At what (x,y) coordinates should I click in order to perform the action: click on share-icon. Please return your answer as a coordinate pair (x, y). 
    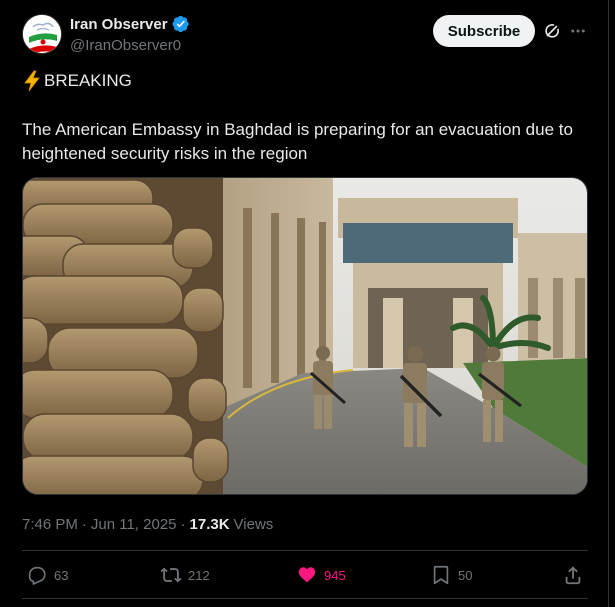
    Looking at the image, I should click on (573, 575).